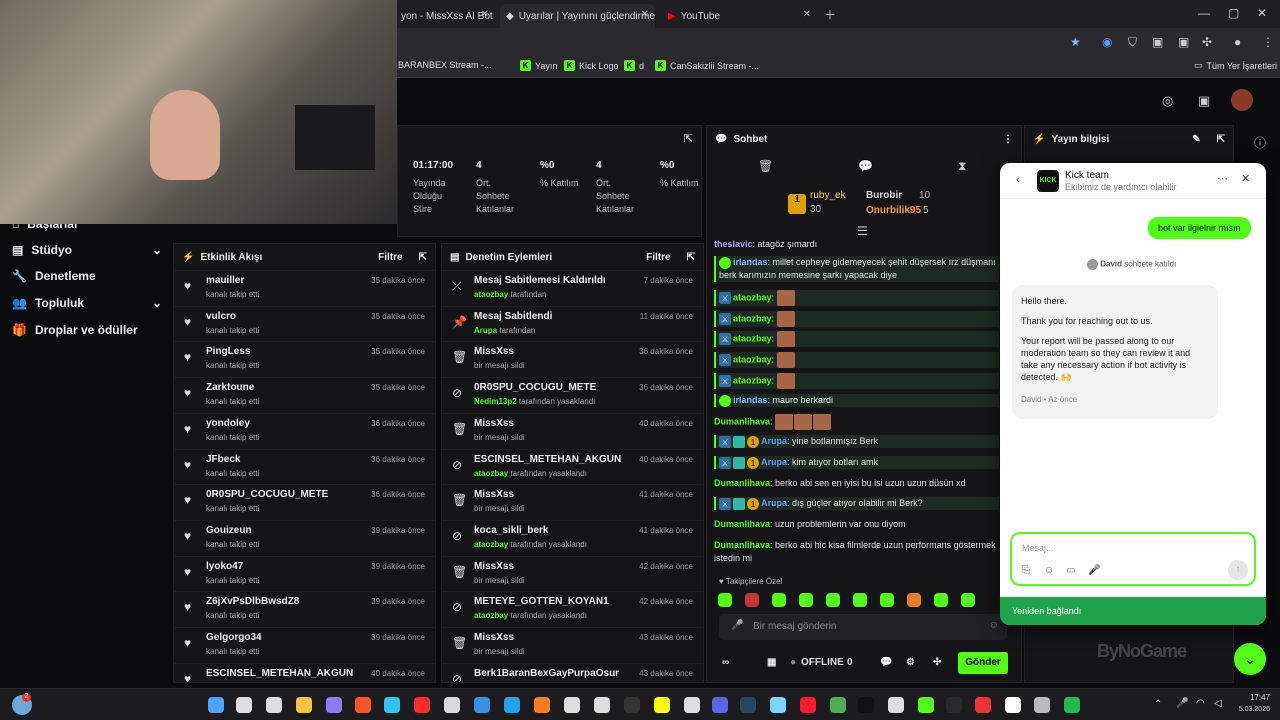  Describe the element at coordinates (495, 401) in the screenshot. I see `moderator-name: Nedim13p2` at that location.